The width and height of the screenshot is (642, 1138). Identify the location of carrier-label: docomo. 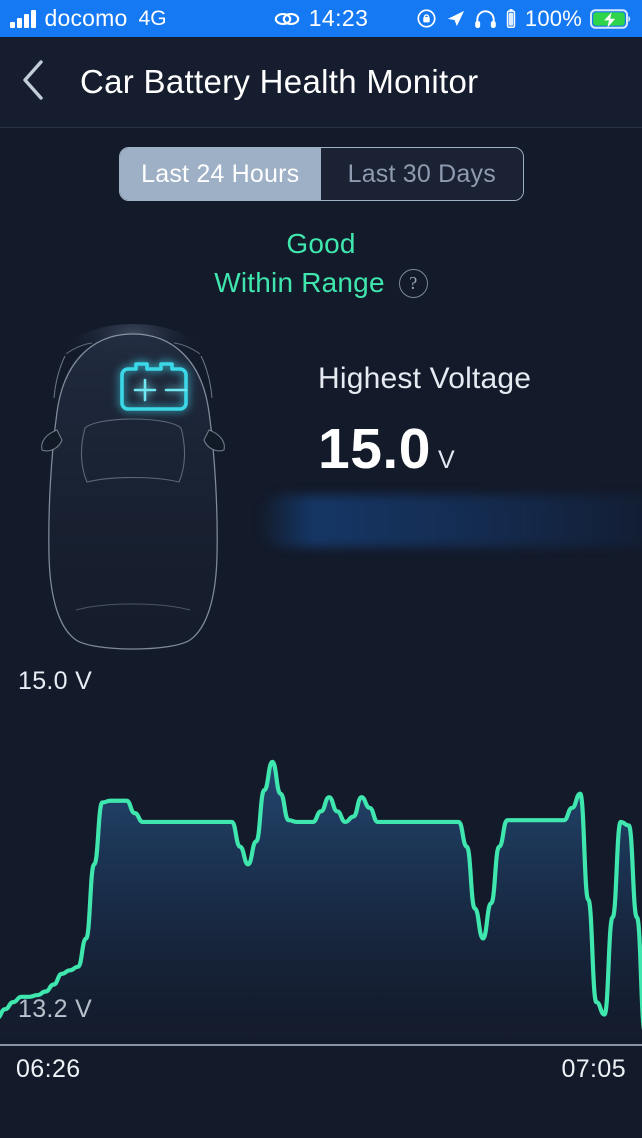
(86, 18).